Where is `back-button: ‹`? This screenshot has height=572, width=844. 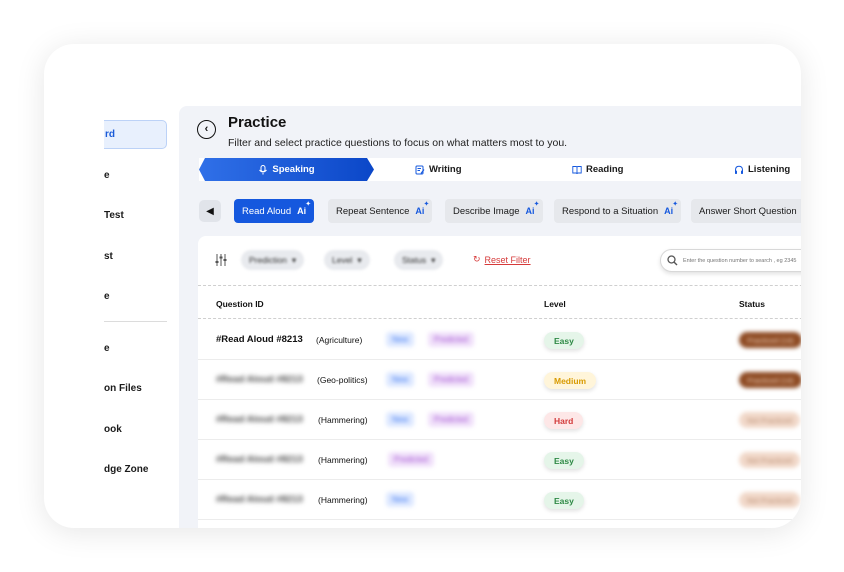
back-button: ‹ is located at coordinates (206, 129).